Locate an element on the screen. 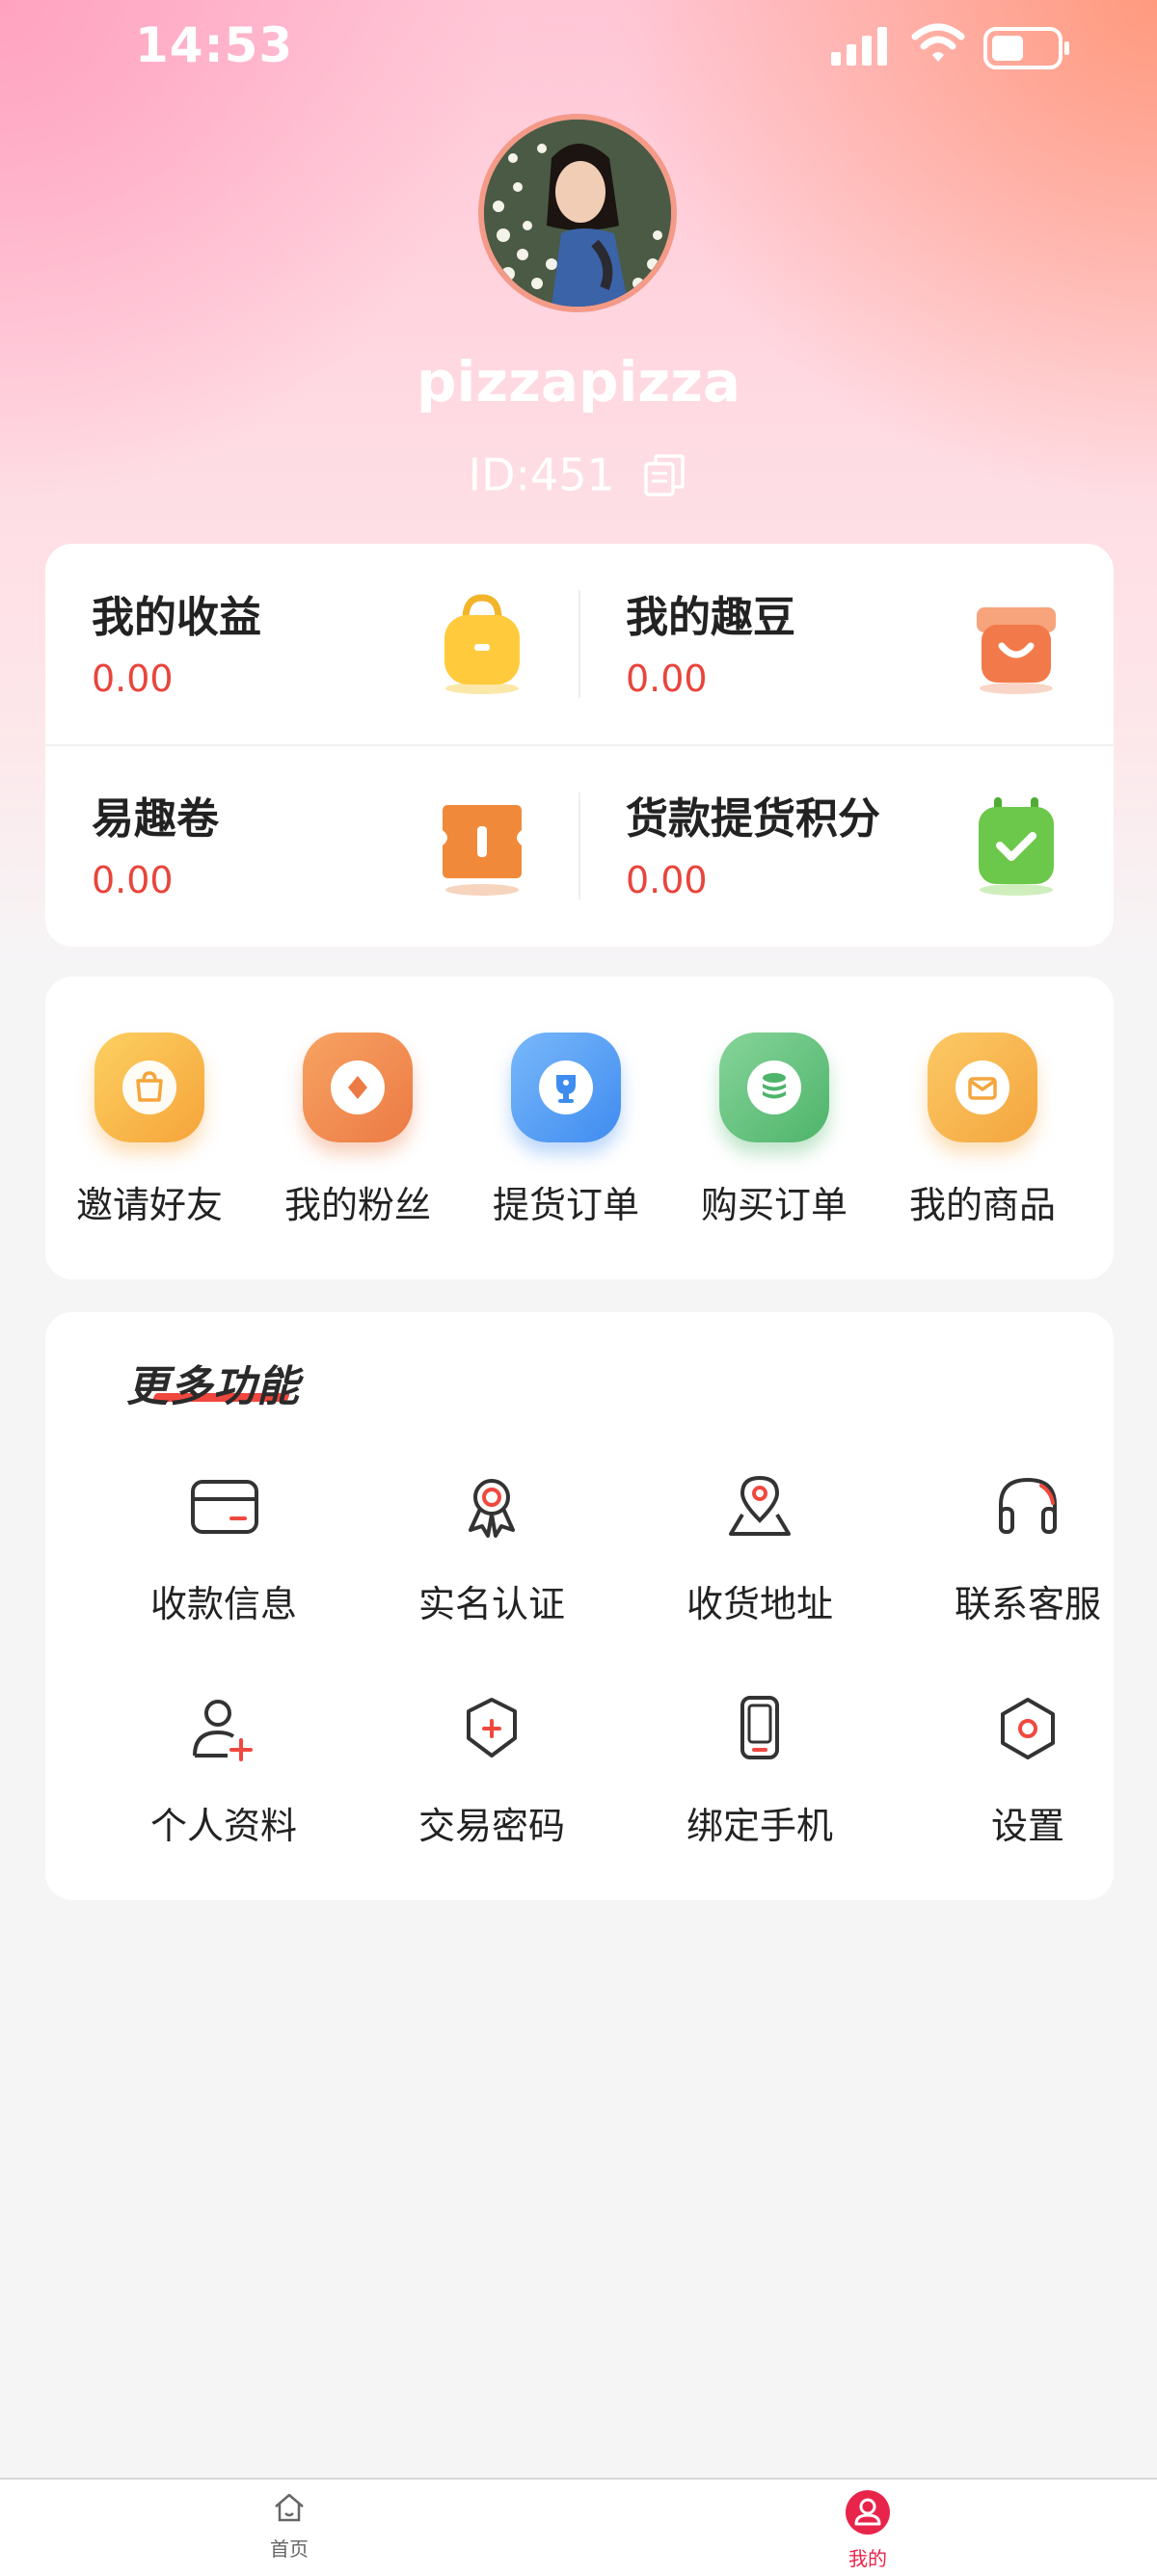 This screenshot has height=2576, width=1157. func-payment-info: 收款信息 is located at coordinates (223, 1546).